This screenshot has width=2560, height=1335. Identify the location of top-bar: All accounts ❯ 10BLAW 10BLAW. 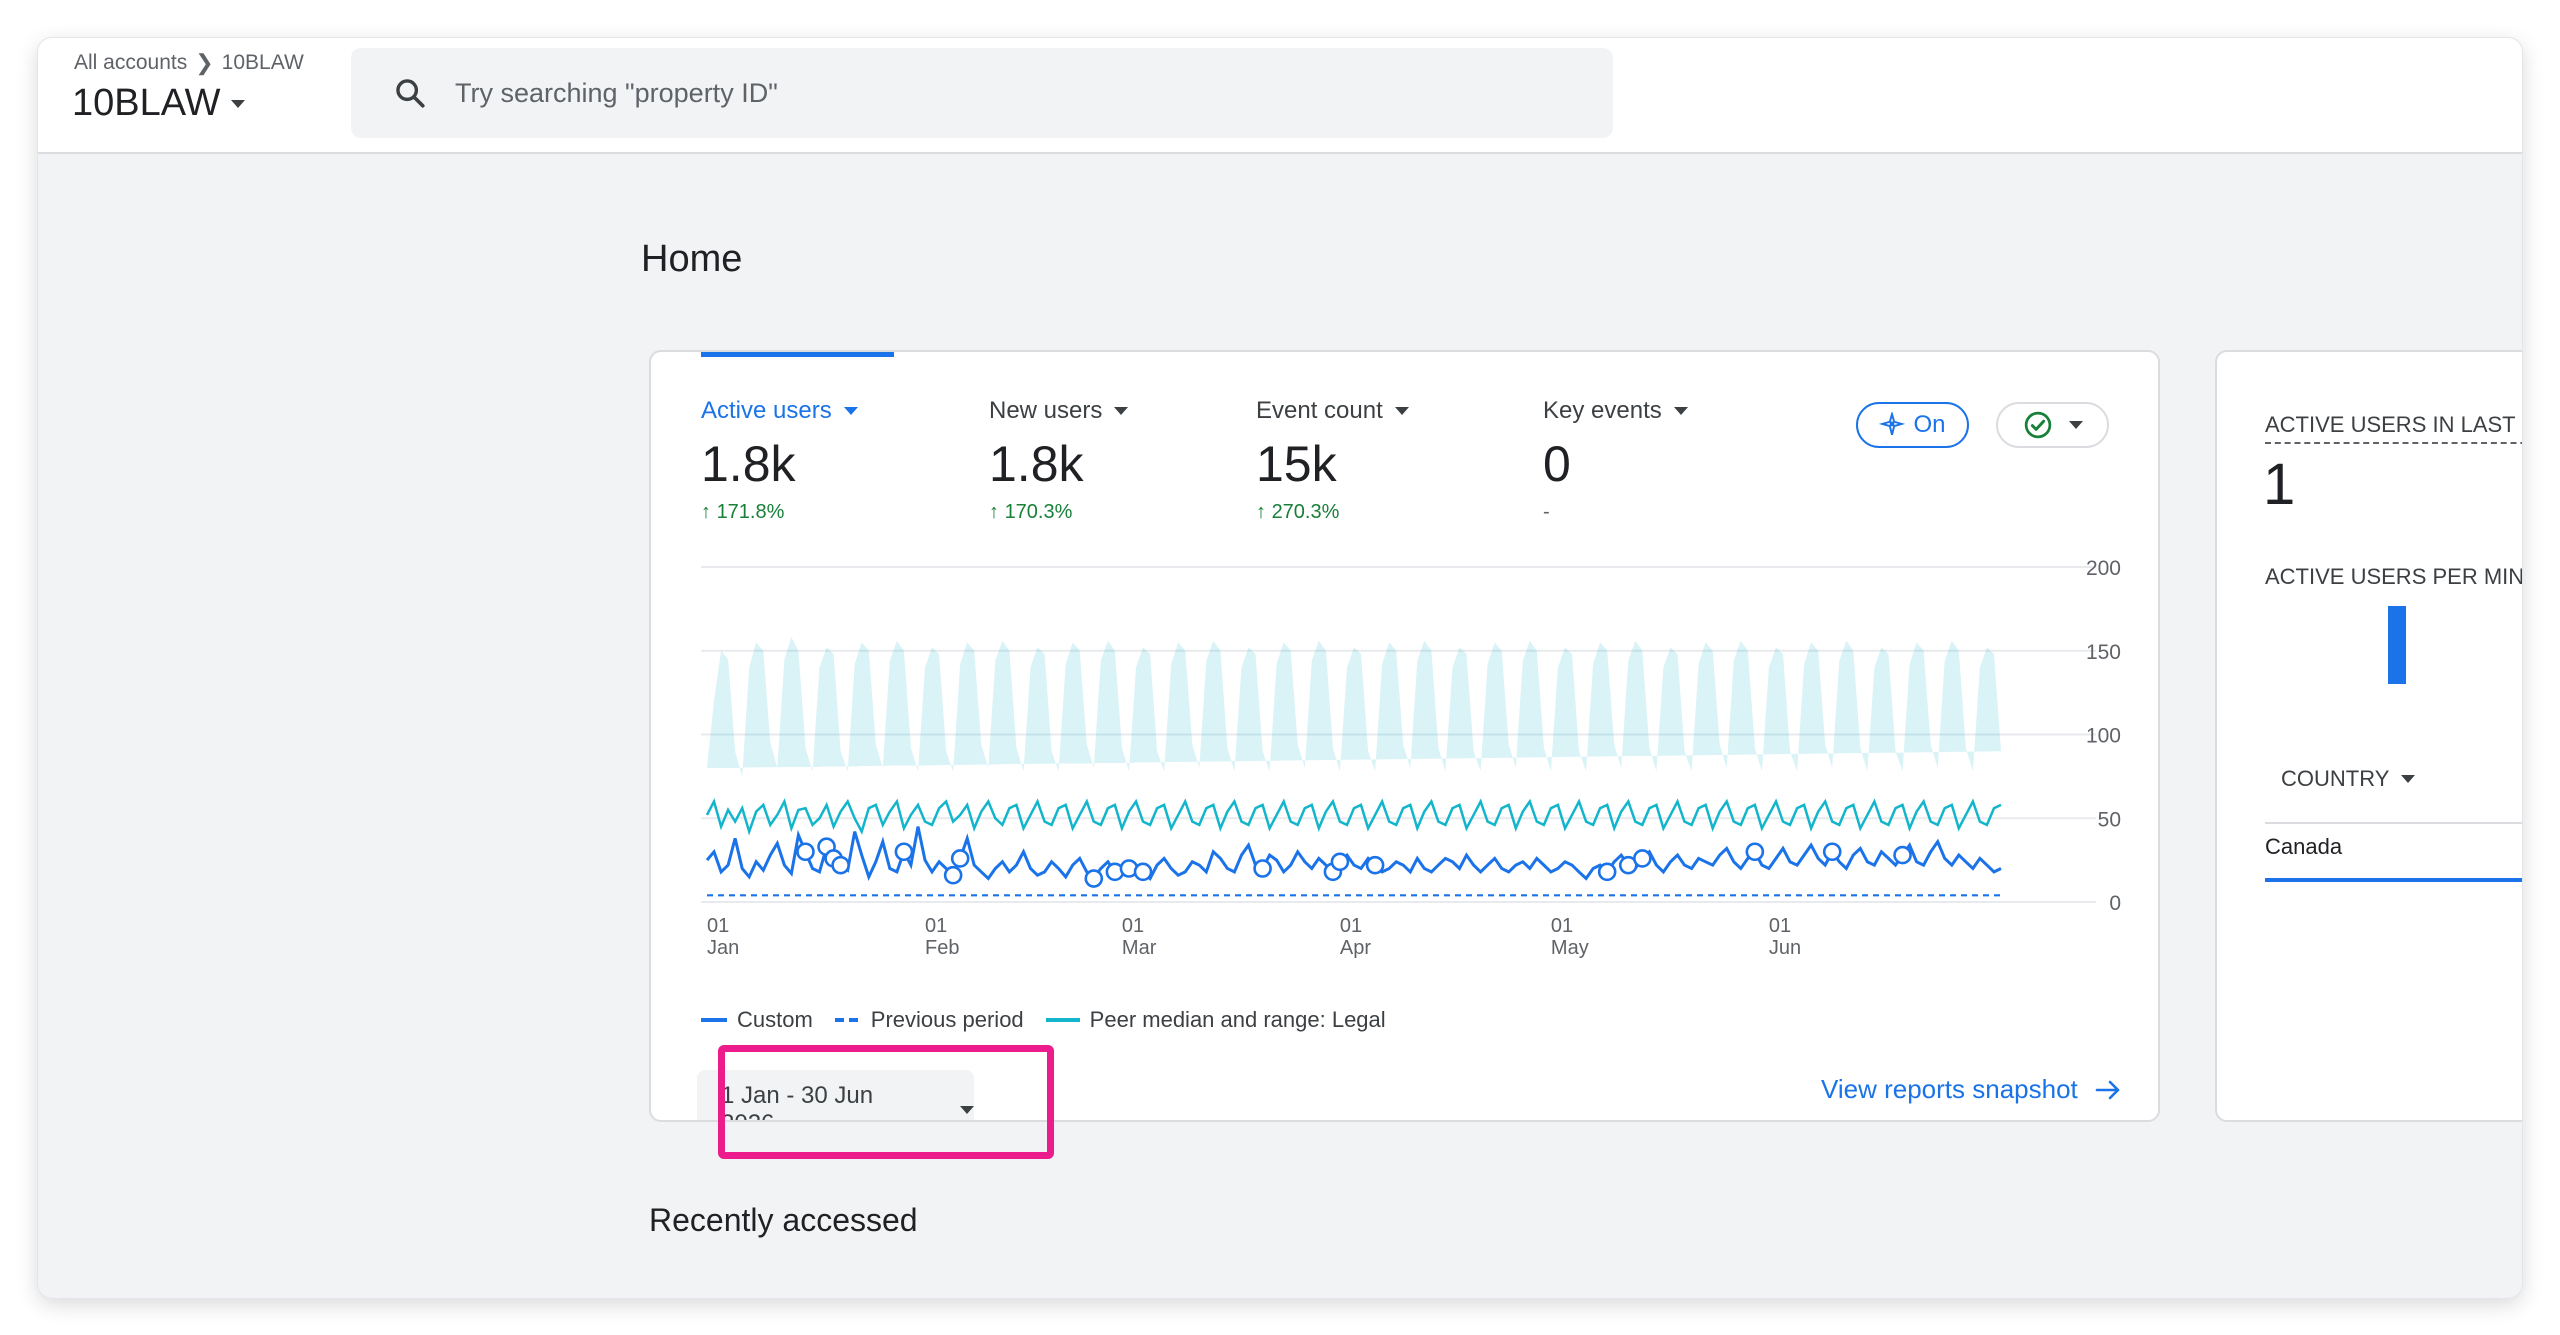
(1280, 96).